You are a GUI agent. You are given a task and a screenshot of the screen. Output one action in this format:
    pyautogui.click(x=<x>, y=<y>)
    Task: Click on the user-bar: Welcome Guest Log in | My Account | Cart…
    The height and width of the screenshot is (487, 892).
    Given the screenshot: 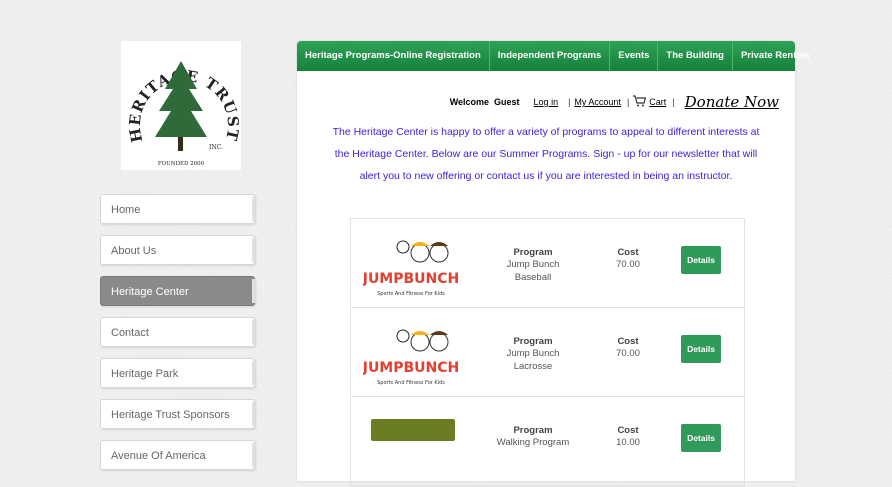 What is the action you would take?
    pyautogui.click(x=614, y=102)
    